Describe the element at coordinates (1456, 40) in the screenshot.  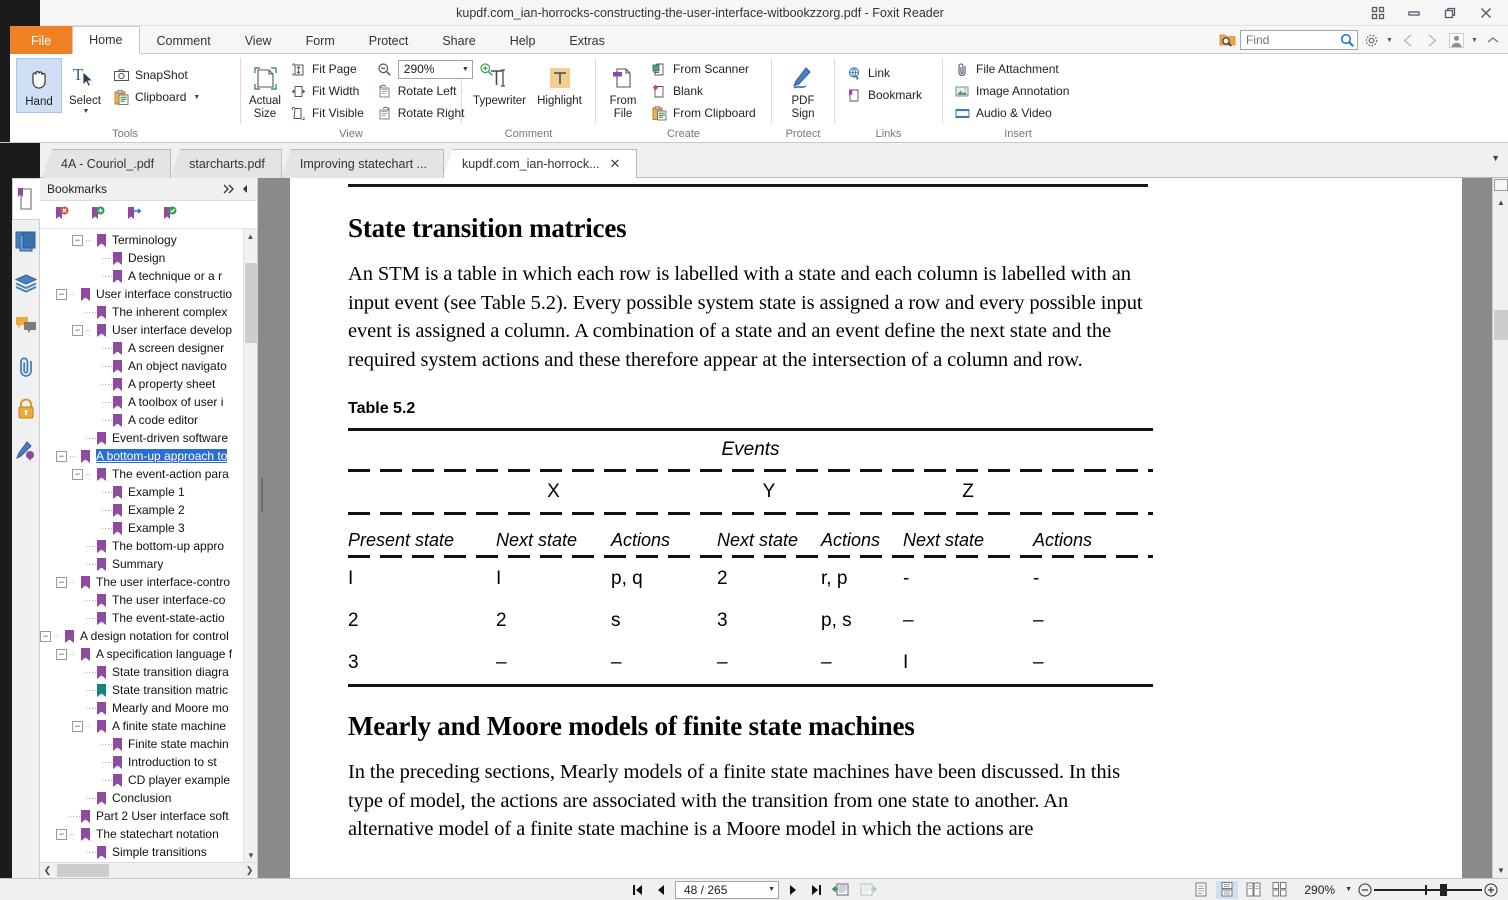
I see `account-avatar-icon` at that location.